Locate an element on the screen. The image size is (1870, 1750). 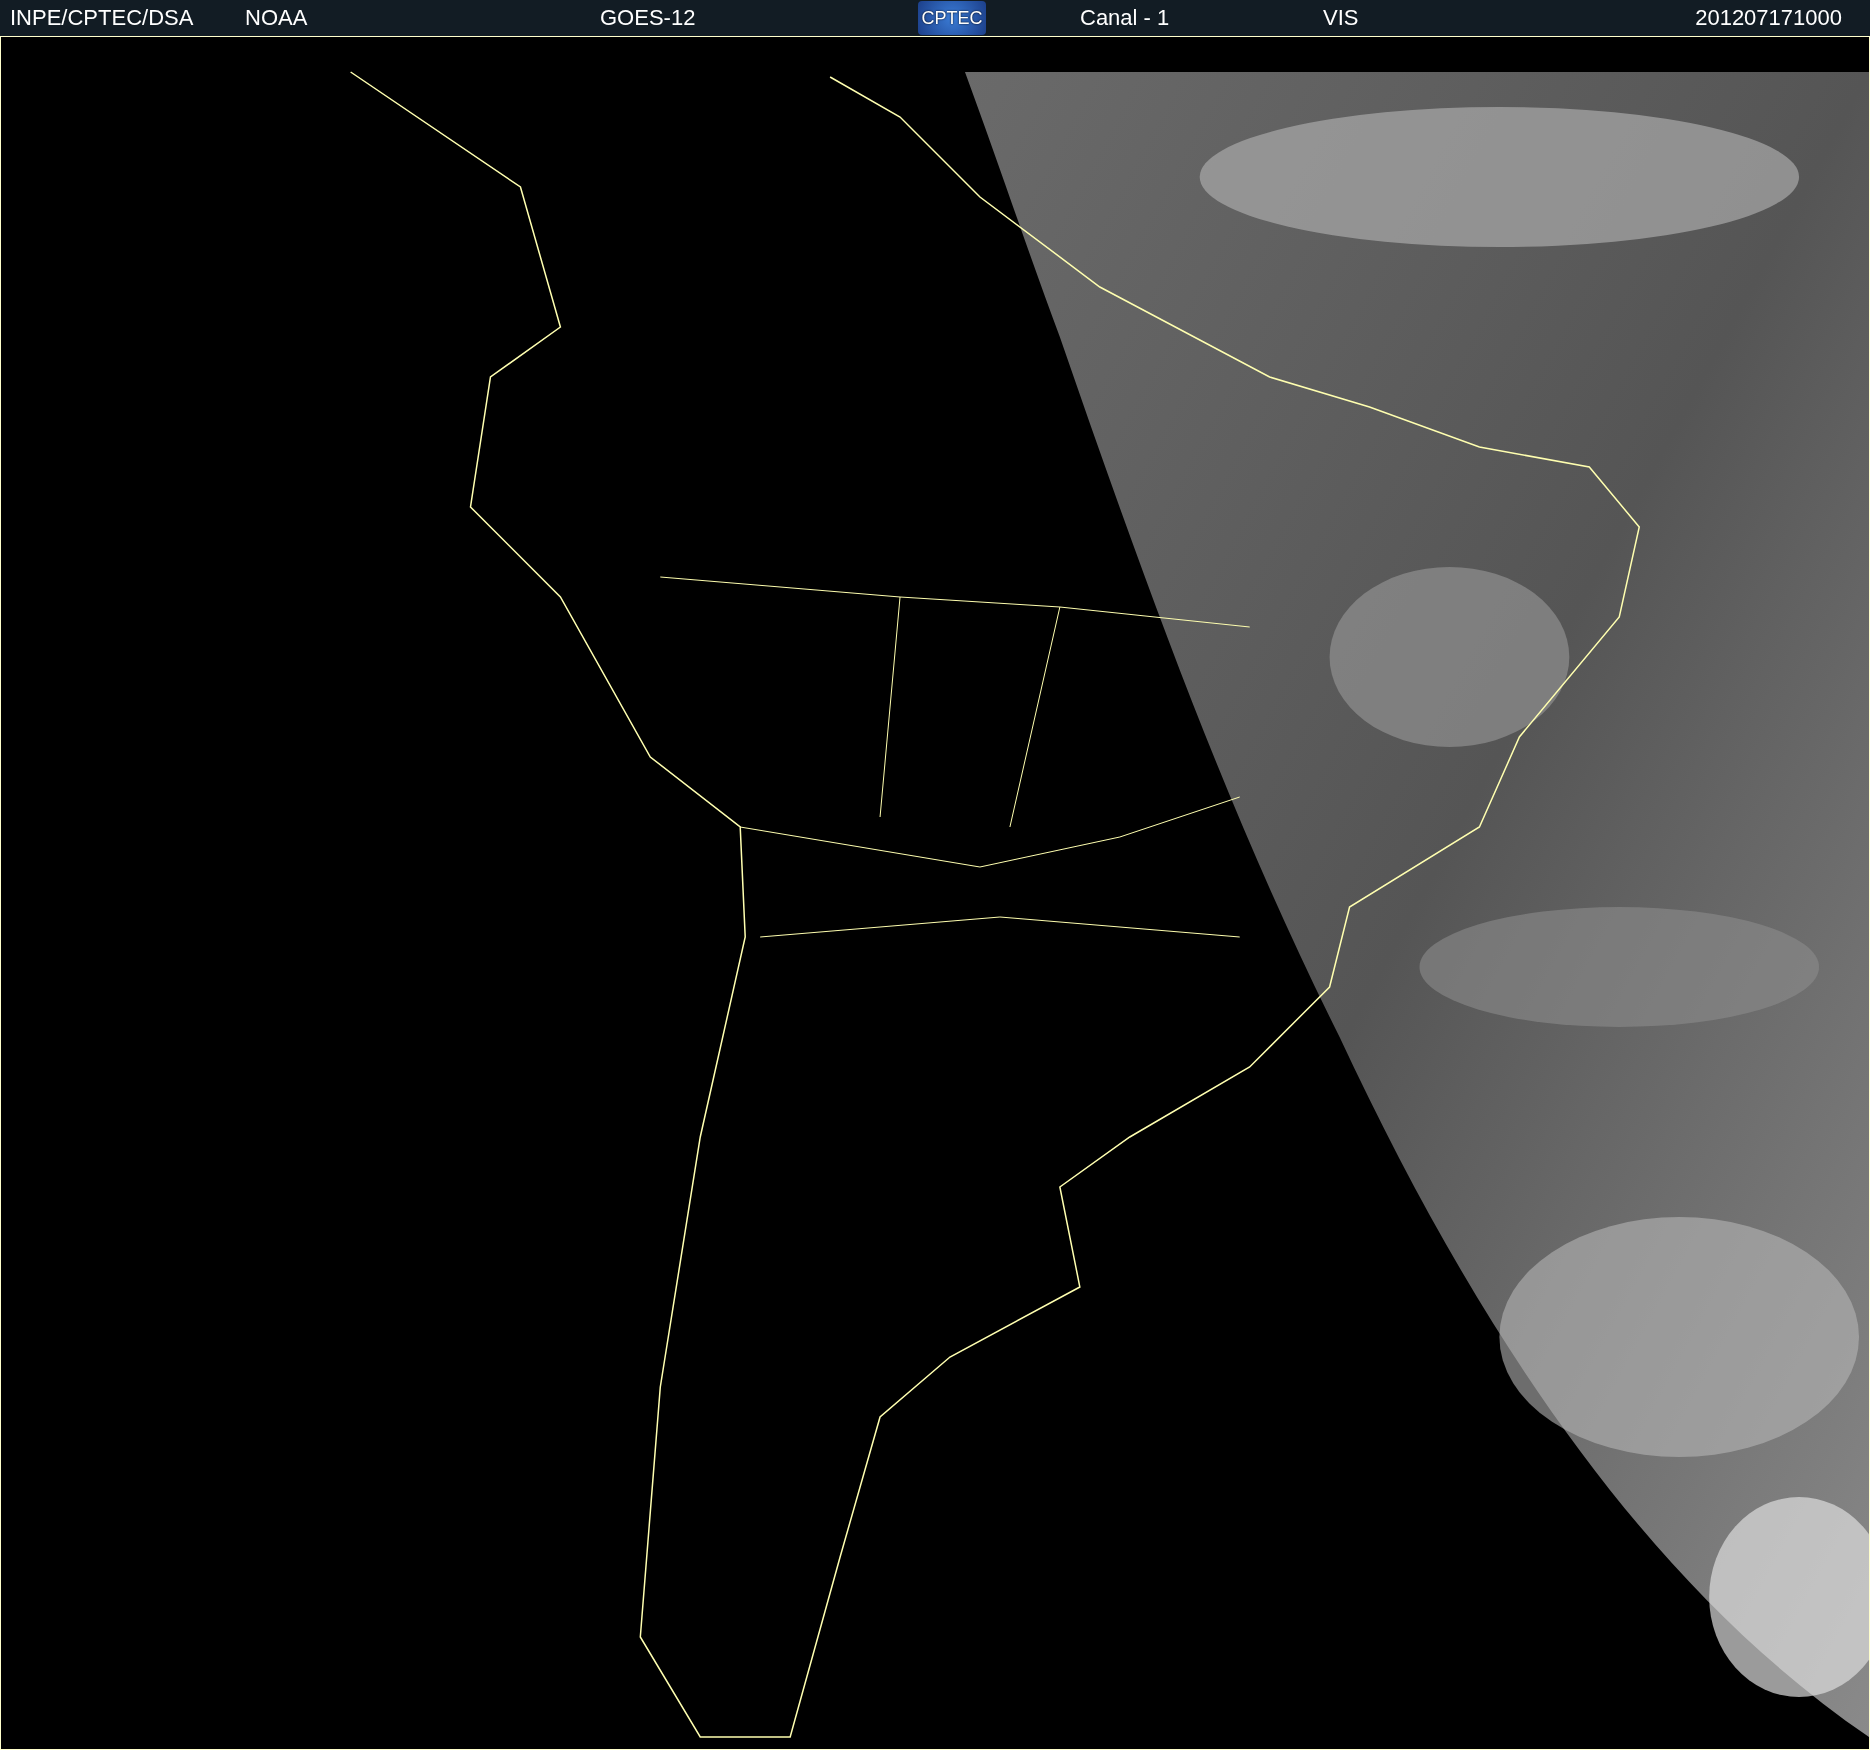
channel-label: Canal - 1 is located at coordinates (1125, 18).